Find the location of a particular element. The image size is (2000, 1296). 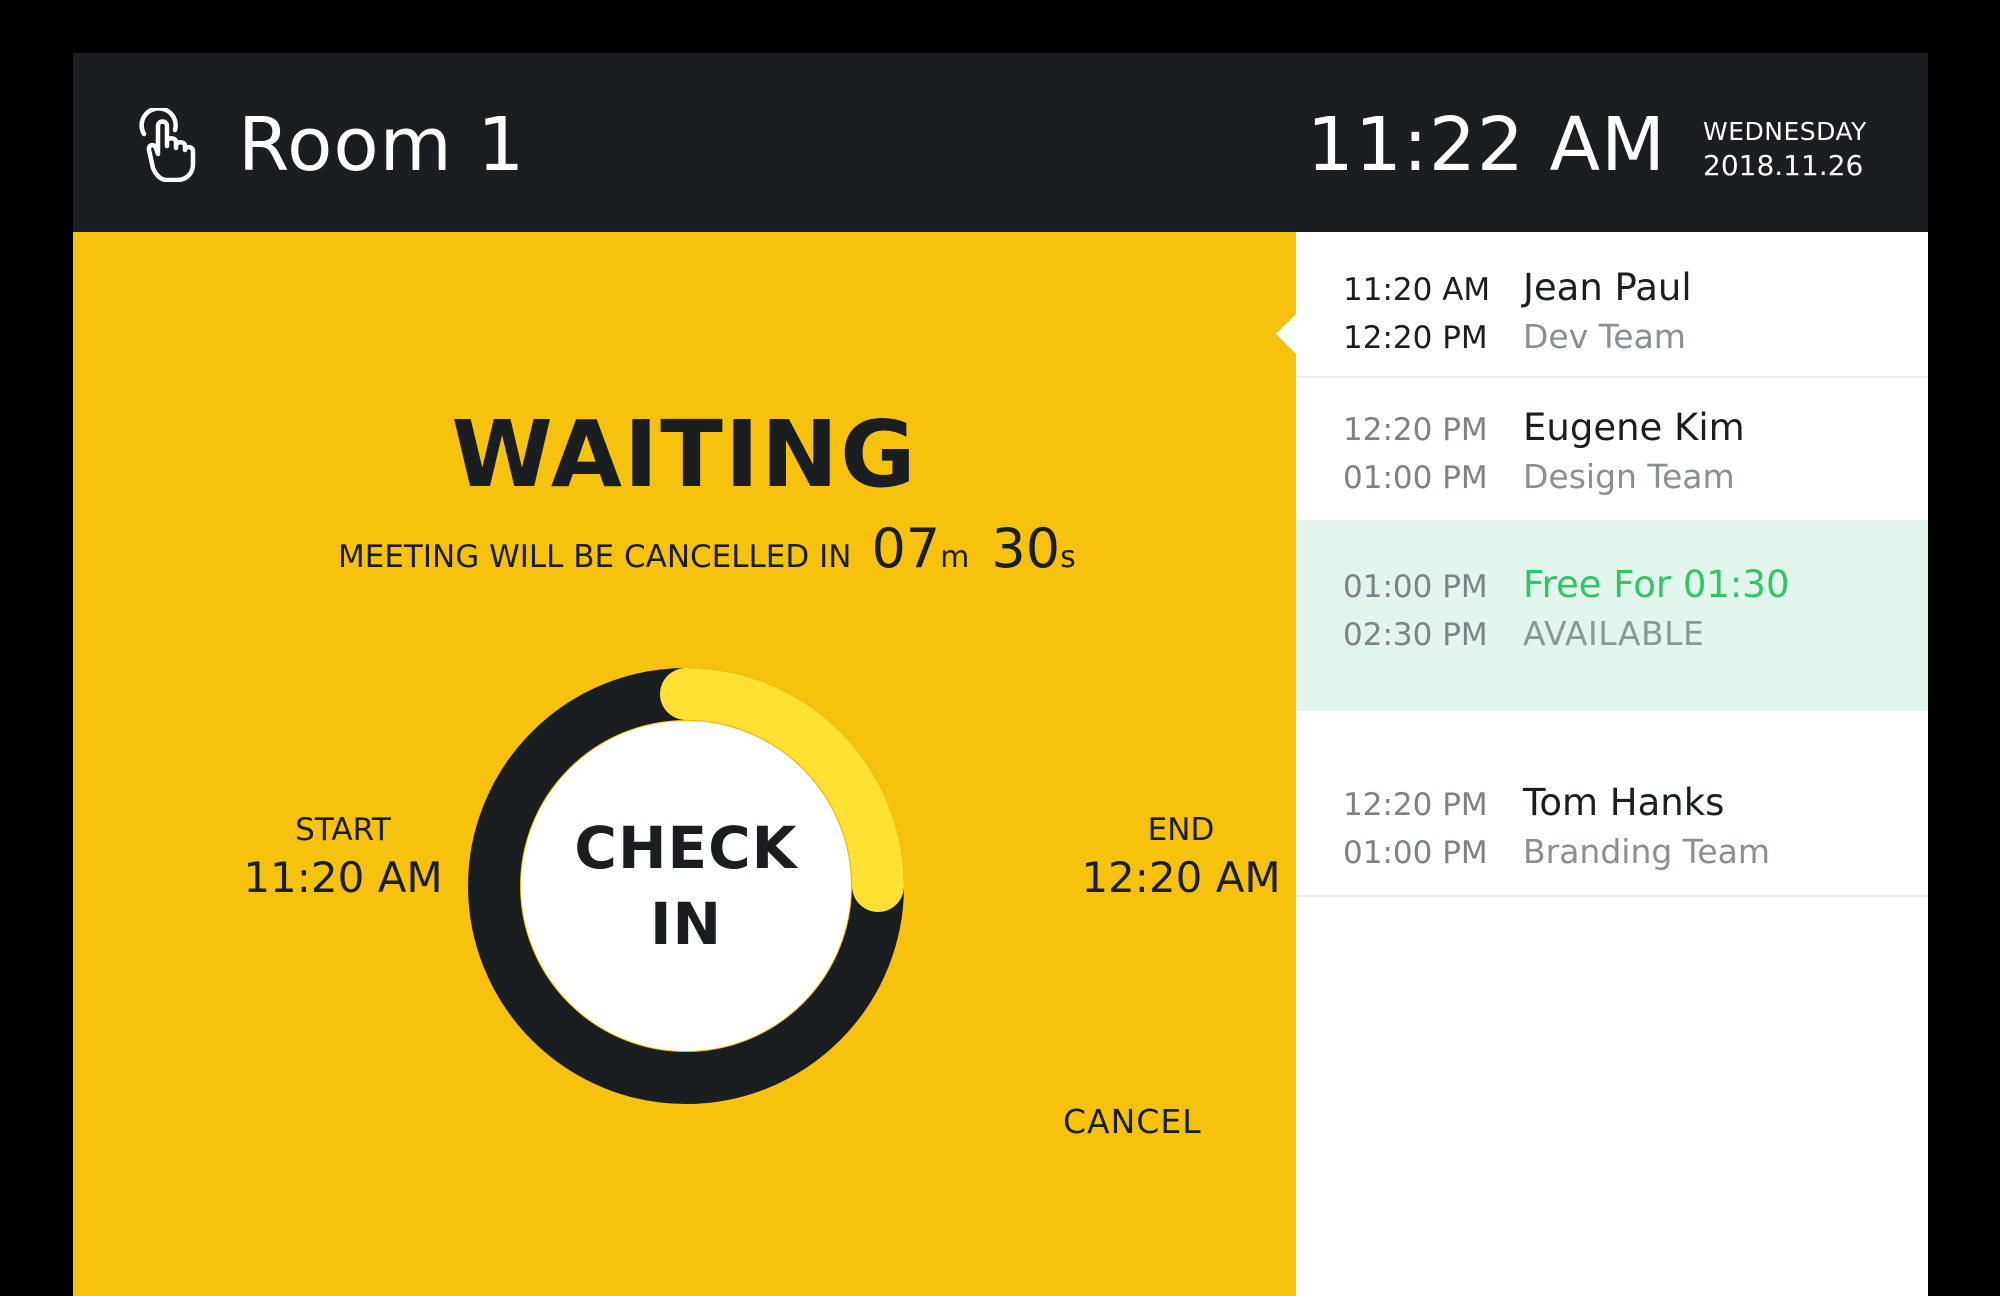

countdown-seconds-unit: s is located at coordinates (1068, 557).